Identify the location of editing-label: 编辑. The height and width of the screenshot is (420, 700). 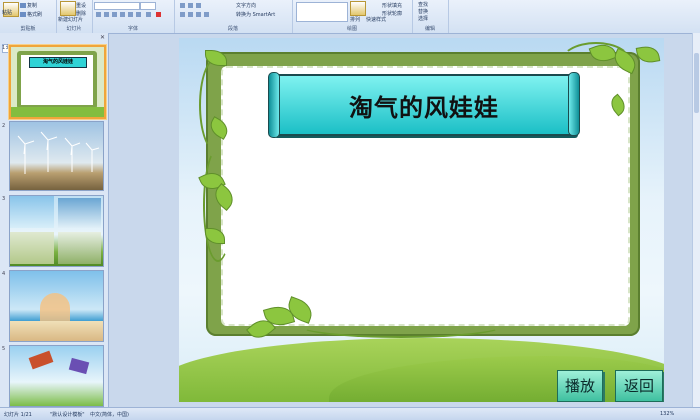
(429, 29).